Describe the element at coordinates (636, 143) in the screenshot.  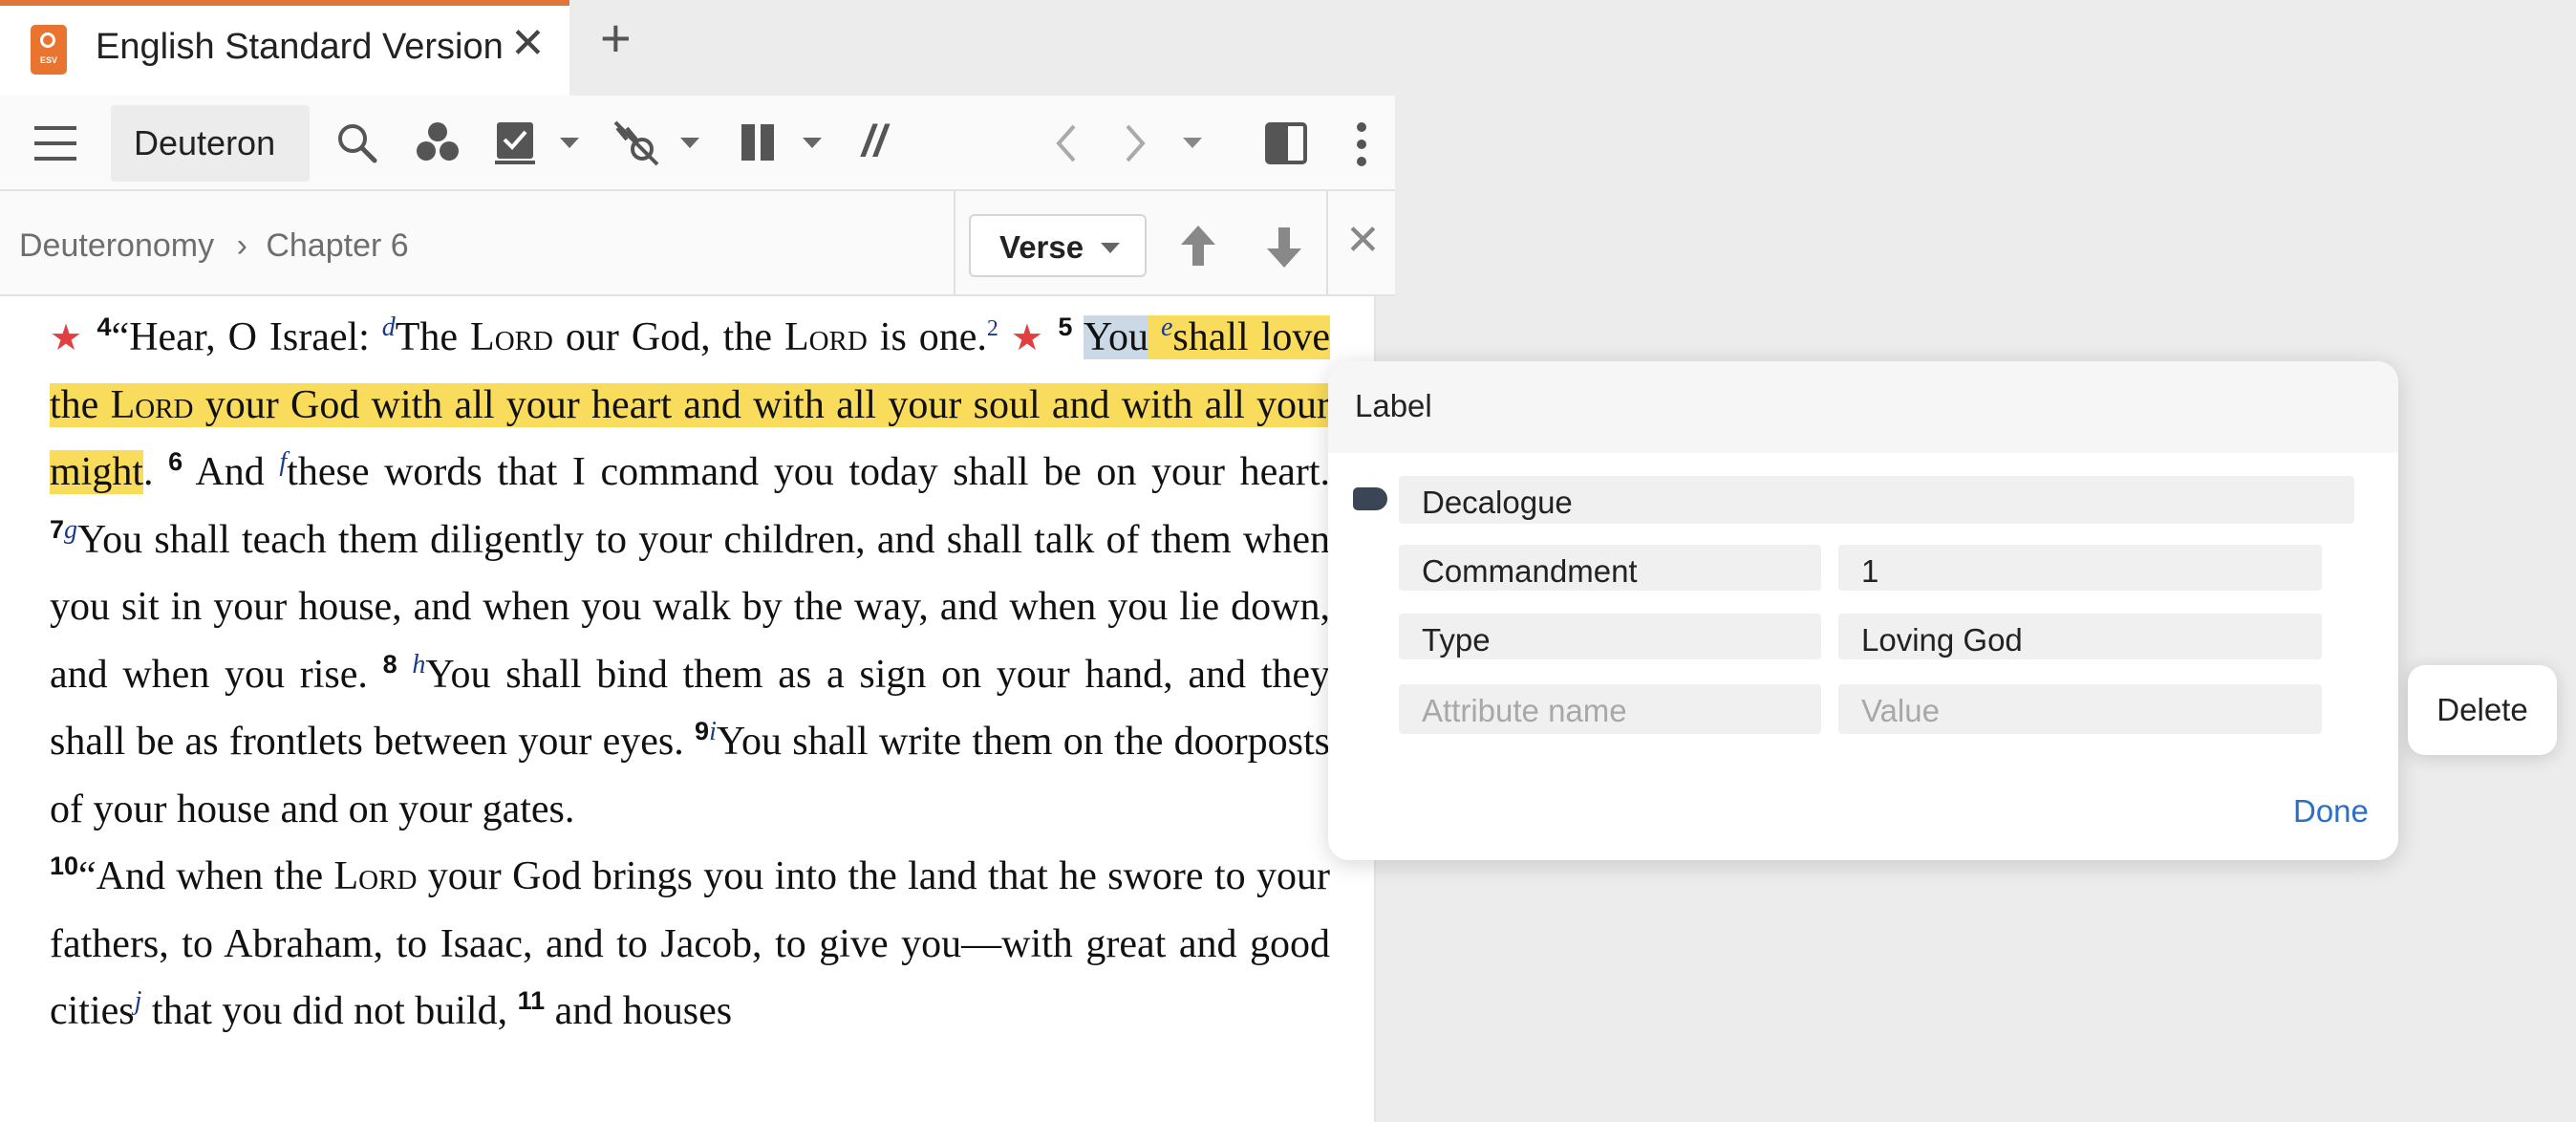
I see `no-compare-icon` at that location.